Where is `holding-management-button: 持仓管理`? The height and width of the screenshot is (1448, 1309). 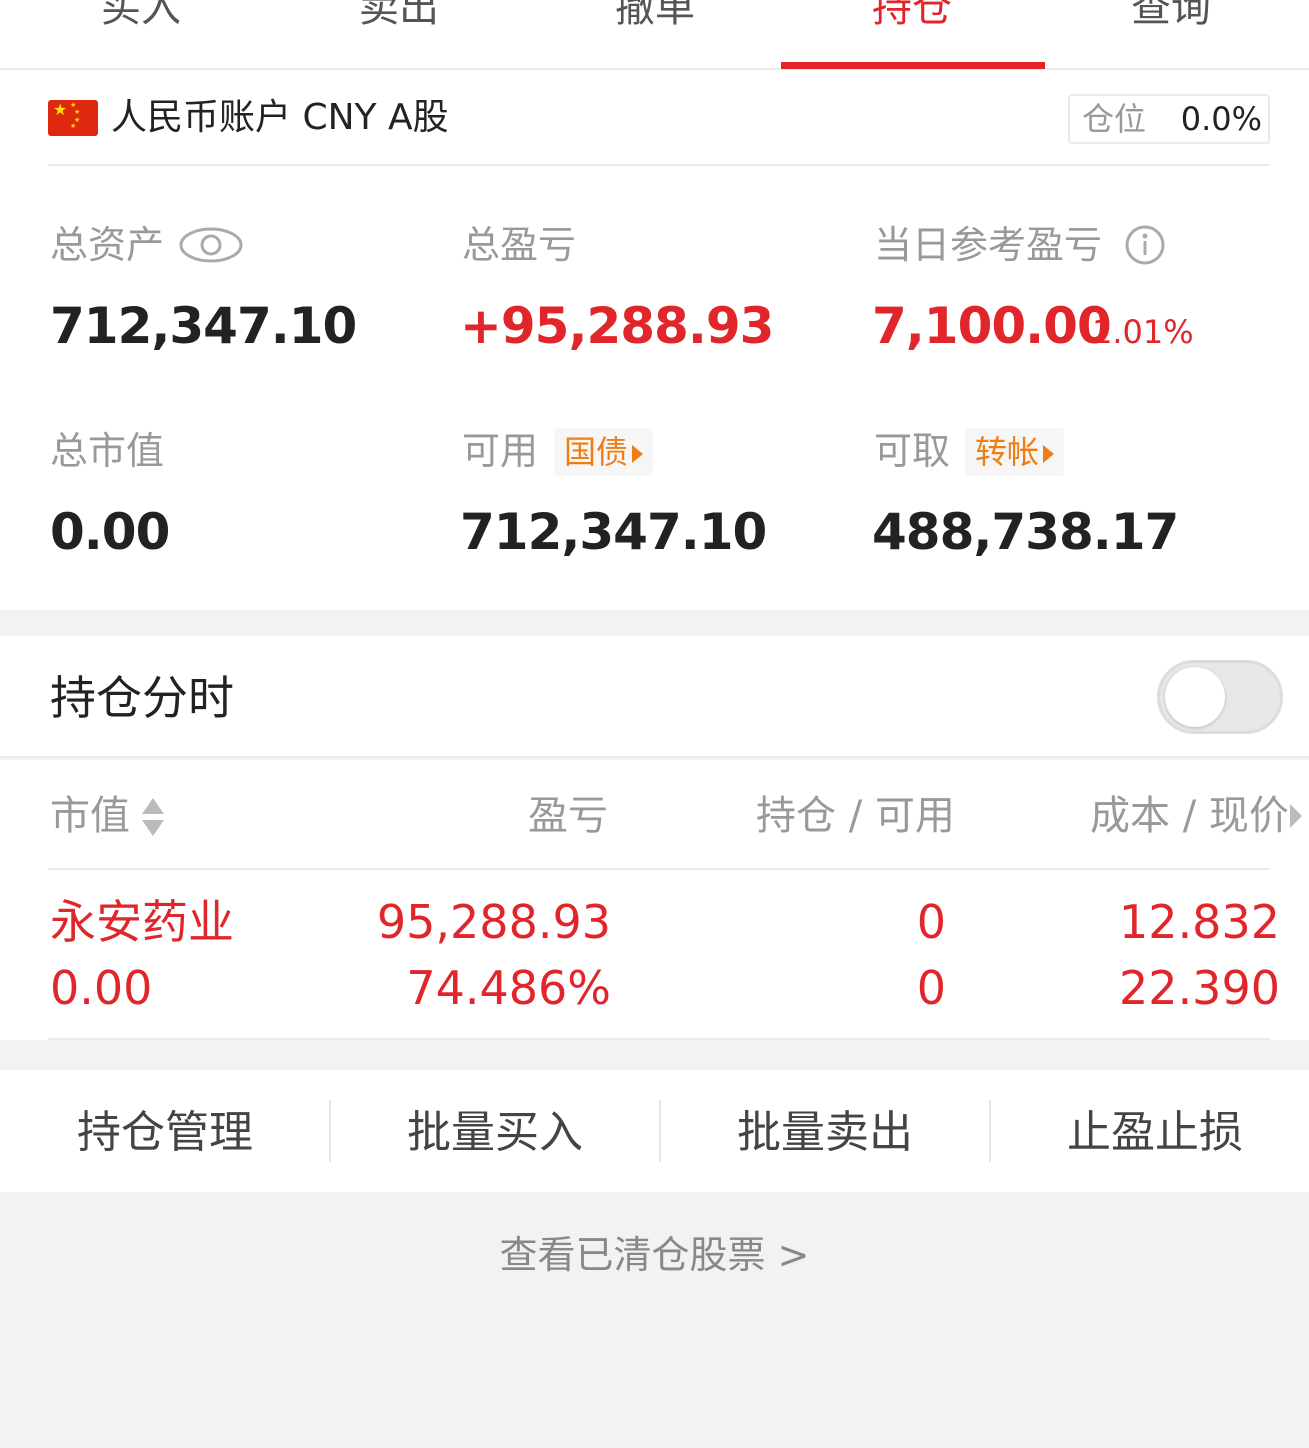
holding-management-button: 持仓管理 is located at coordinates (165, 1131).